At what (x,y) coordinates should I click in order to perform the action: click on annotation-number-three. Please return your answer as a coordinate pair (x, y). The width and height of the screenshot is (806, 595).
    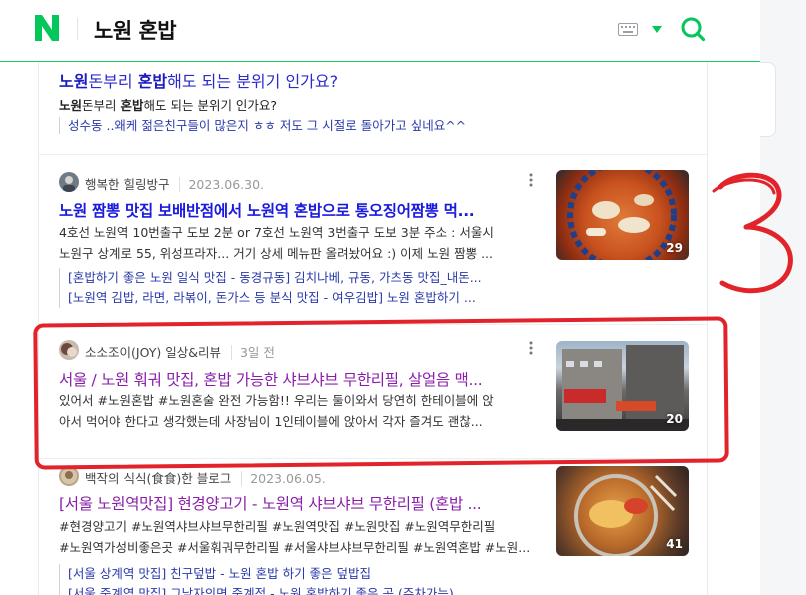
    Looking at the image, I should click on (752, 233).